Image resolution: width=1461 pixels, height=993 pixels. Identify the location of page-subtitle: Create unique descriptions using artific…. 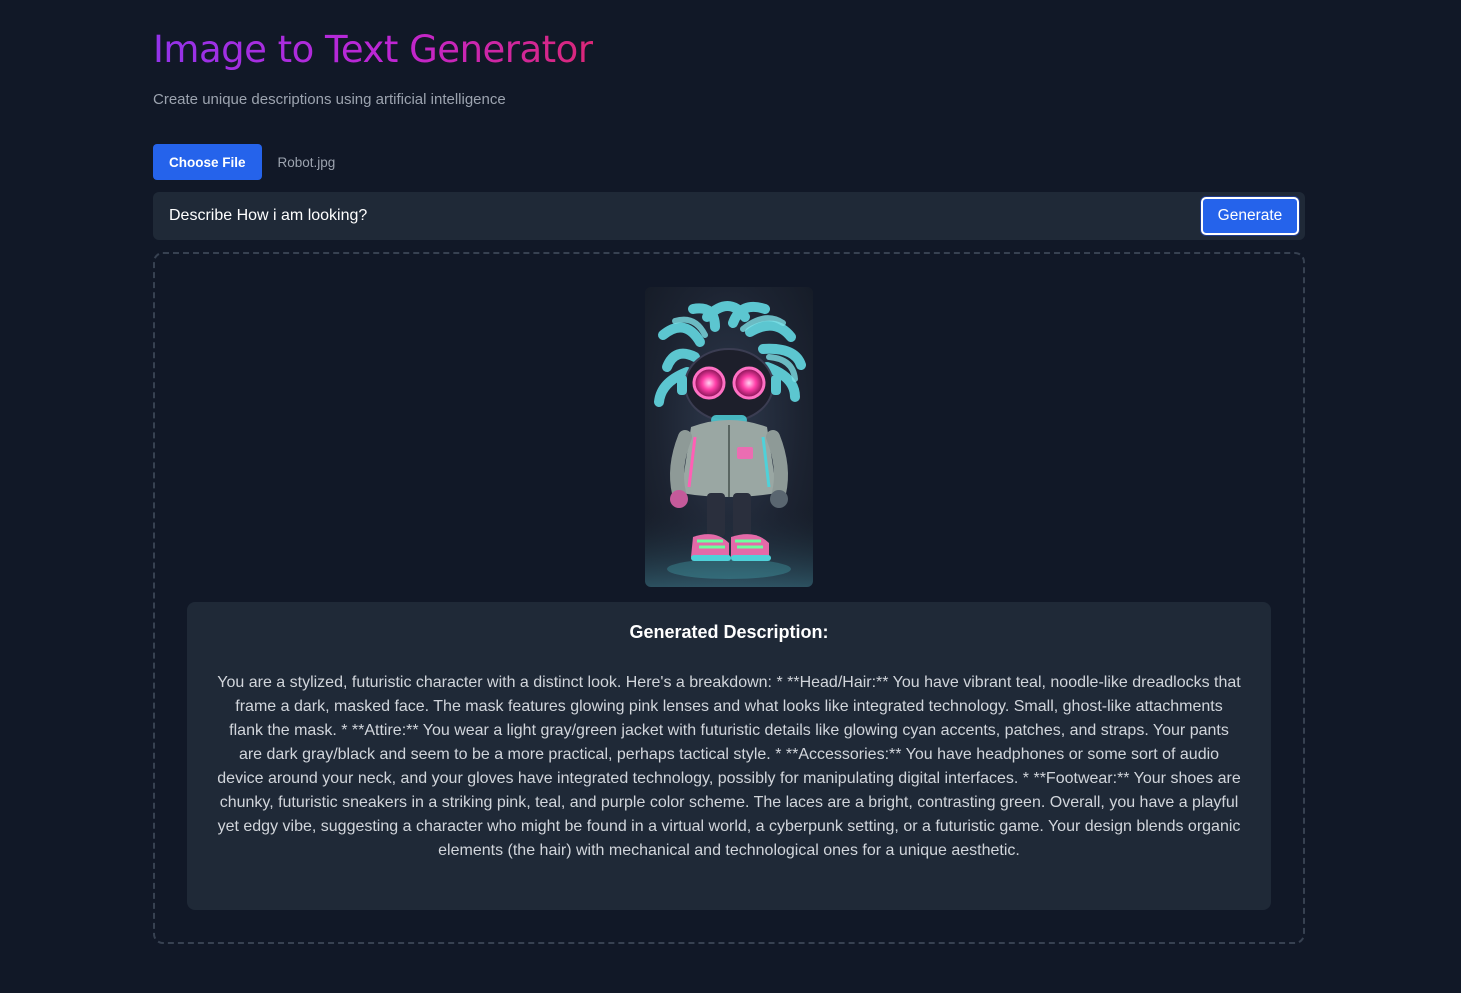
(329, 99).